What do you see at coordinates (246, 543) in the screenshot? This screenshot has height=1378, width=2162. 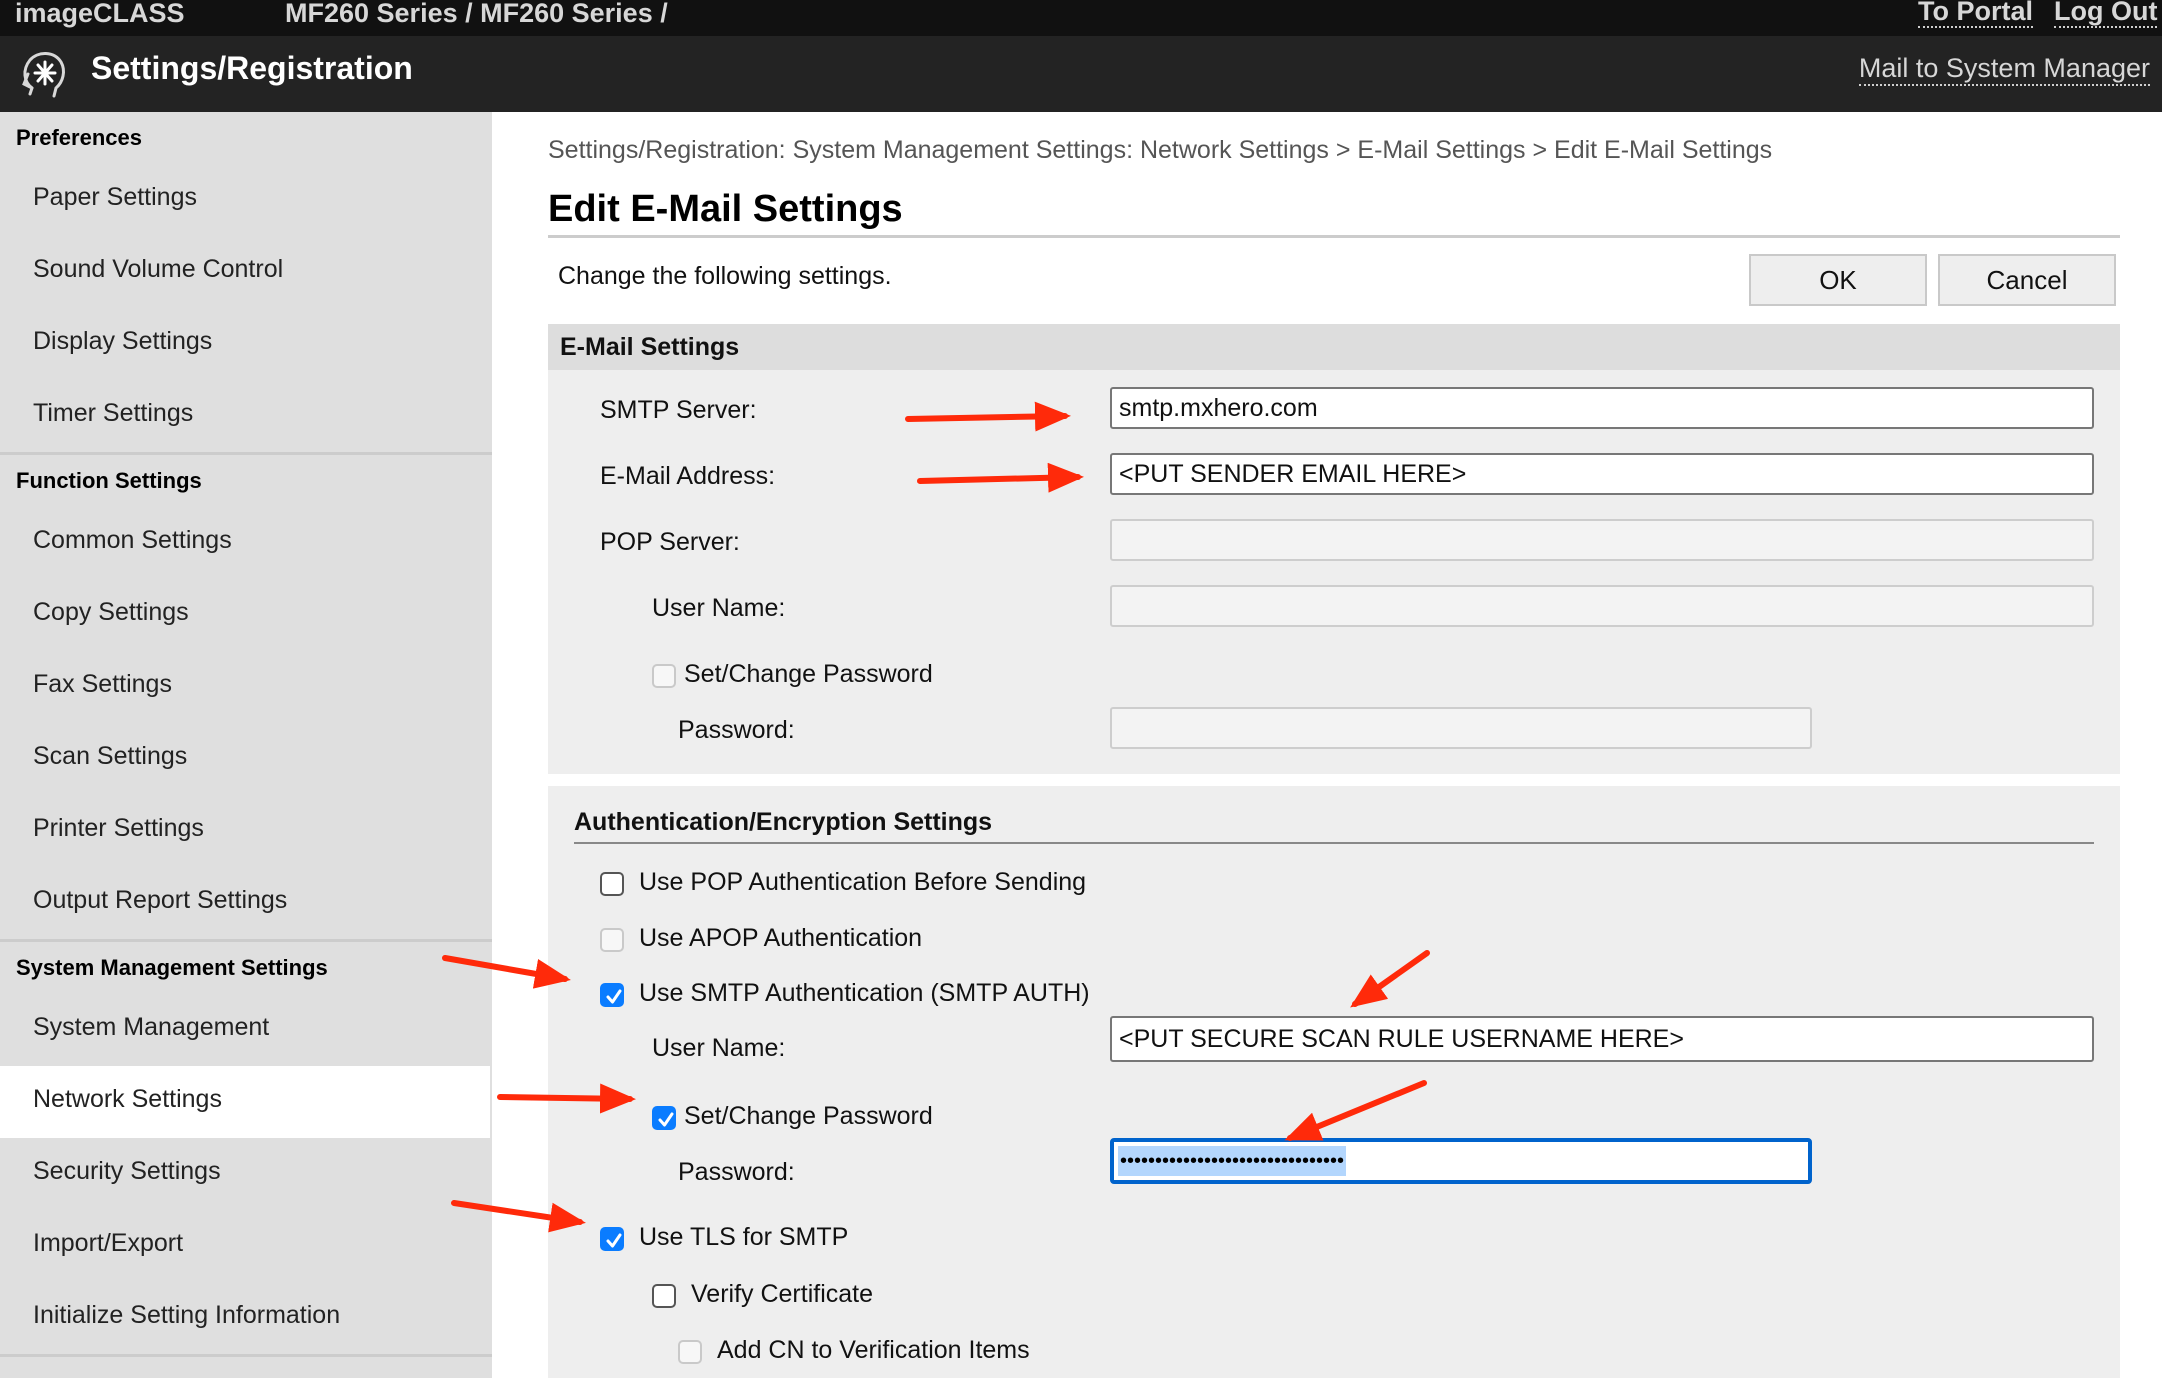 I see `sidebar-item-common-settings: Common Settings` at bounding box center [246, 543].